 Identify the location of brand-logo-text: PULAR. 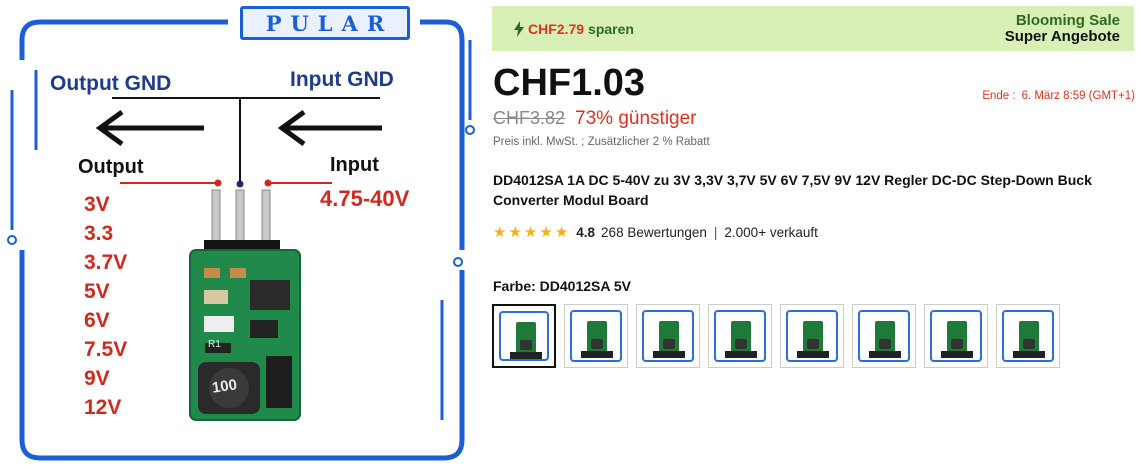
(329, 23).